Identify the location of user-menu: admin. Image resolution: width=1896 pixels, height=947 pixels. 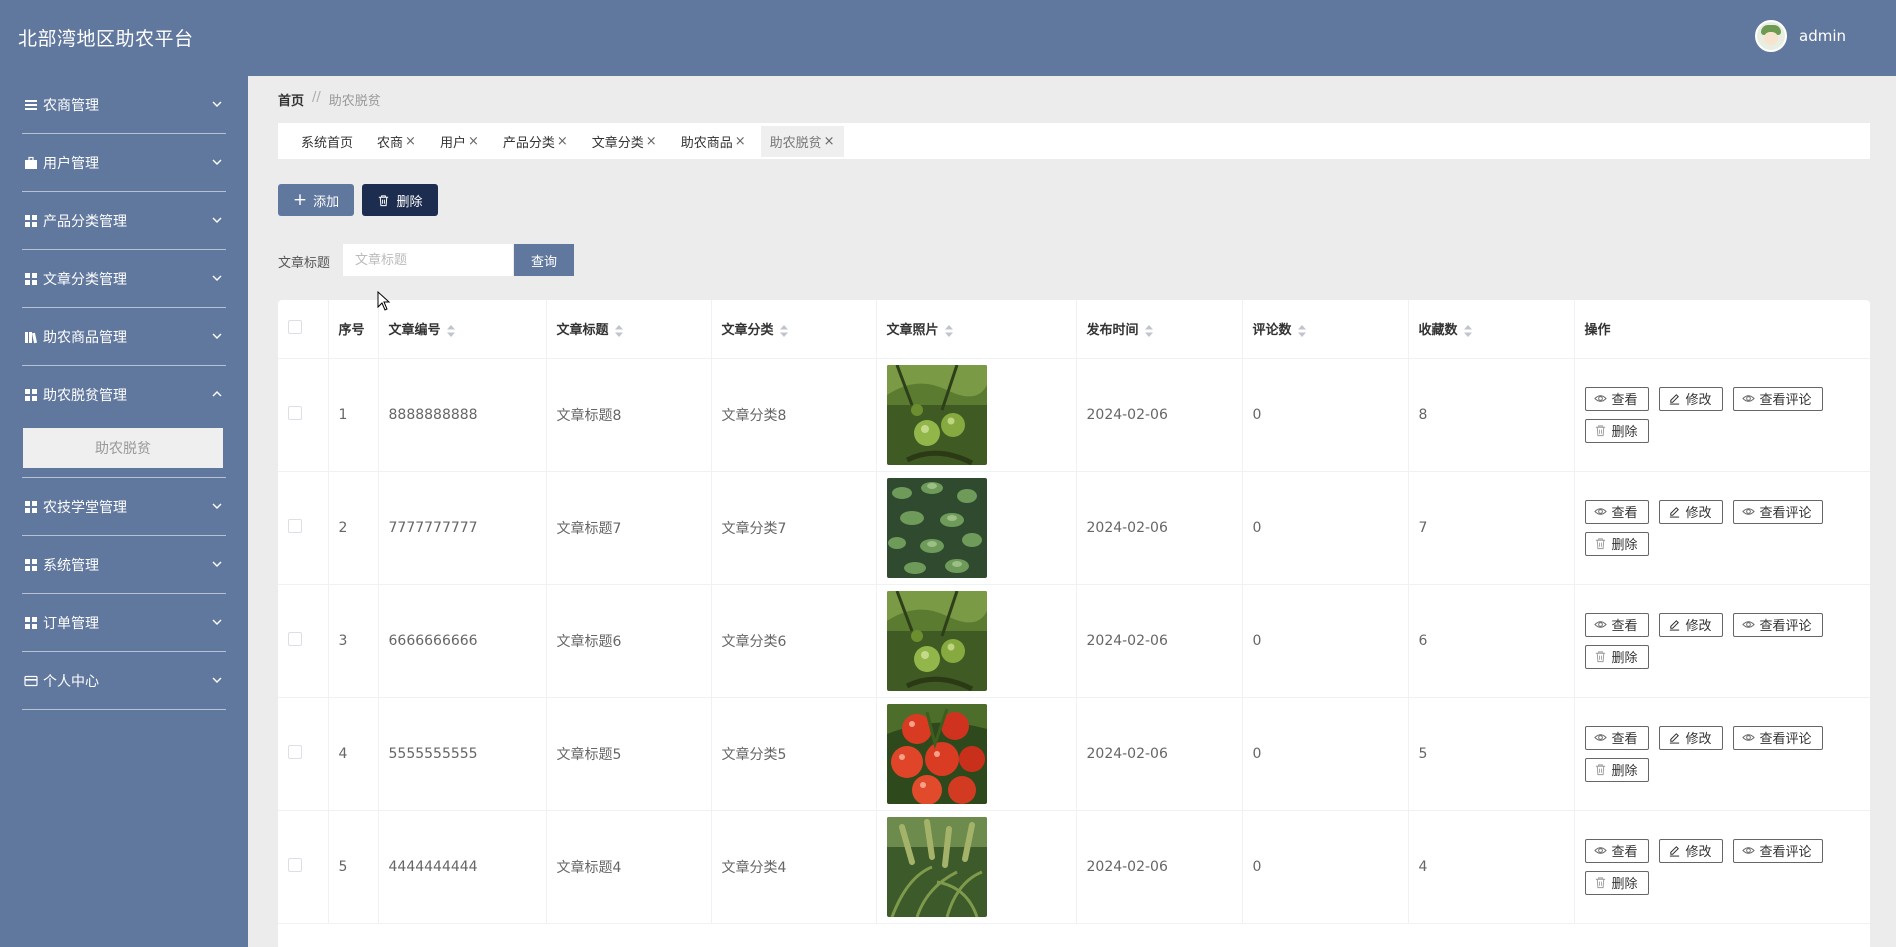
(1800, 36).